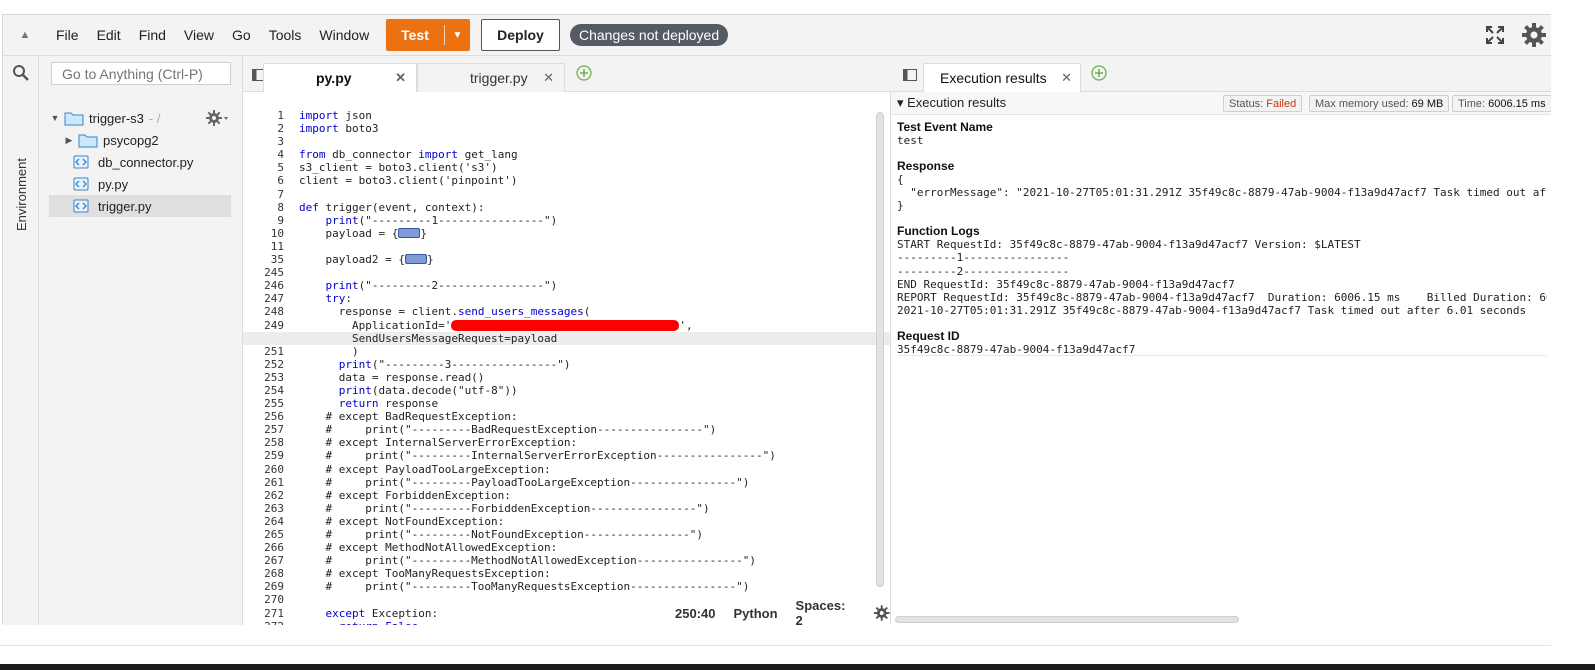  I want to click on menu-view: View, so click(199, 35).